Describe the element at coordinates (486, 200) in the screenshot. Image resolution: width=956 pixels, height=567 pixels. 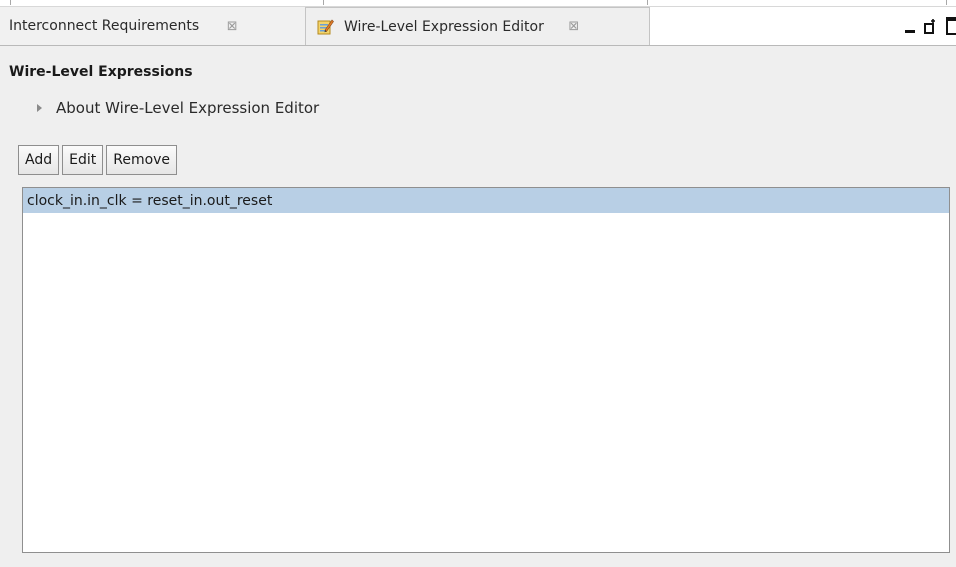
I see `list-item: clock_in.in_clk = reset_in.out_reset` at that location.